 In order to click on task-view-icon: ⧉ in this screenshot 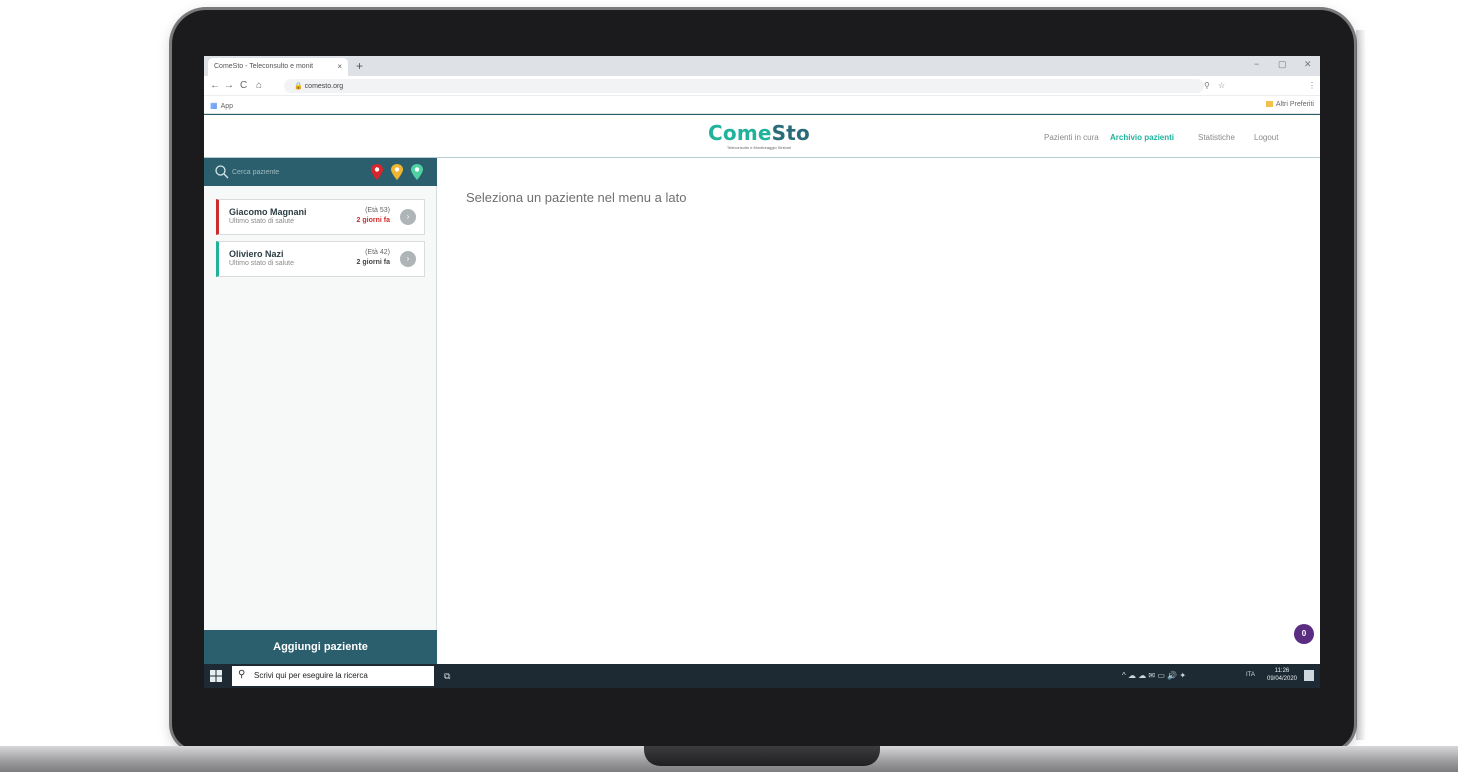, I will do `click(447, 676)`.